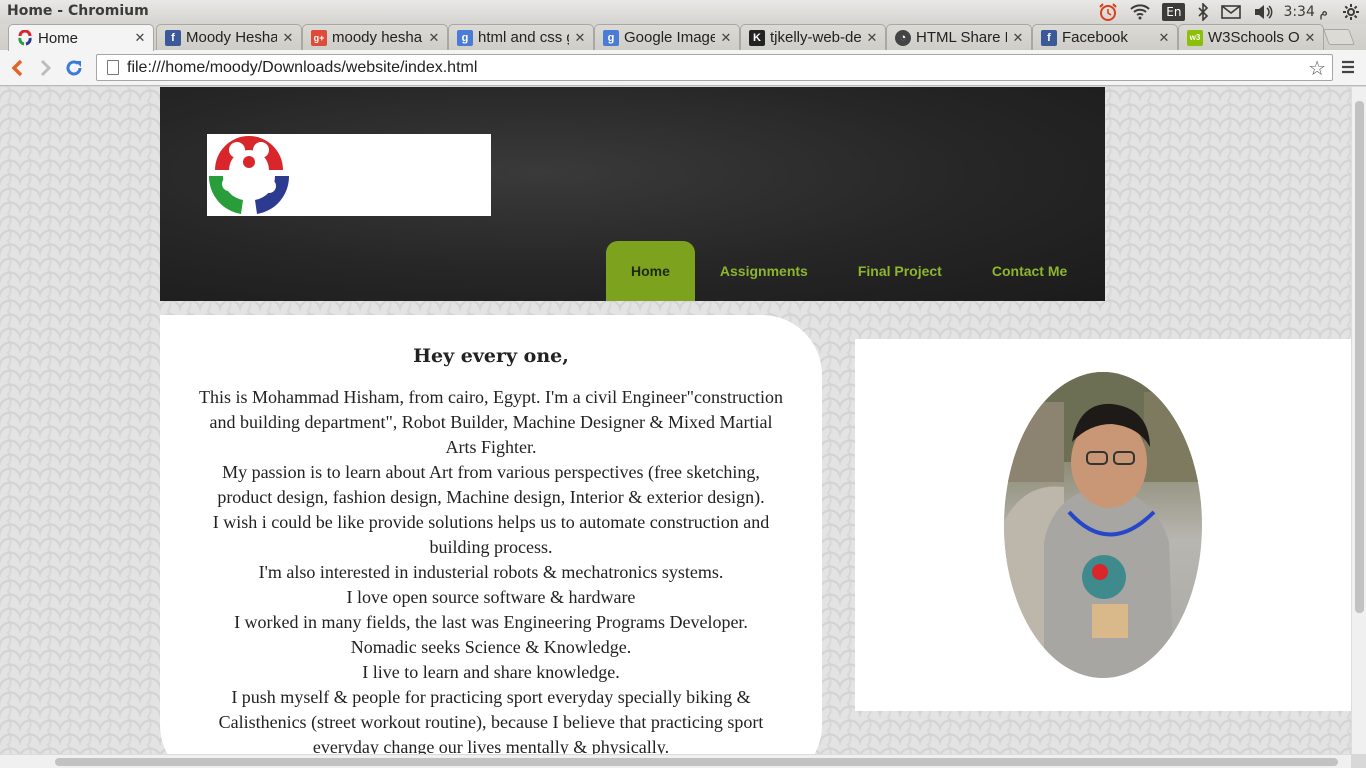 The width and height of the screenshot is (1366, 768). I want to click on w3schools-favicon-icon: w3, so click(1195, 37).